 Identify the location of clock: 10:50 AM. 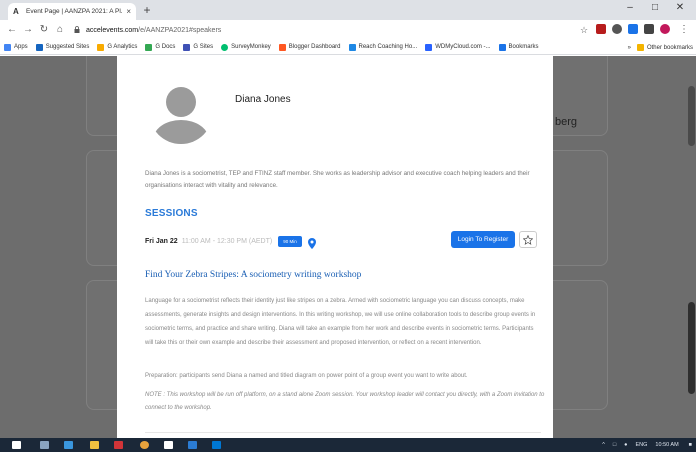
(666, 445).